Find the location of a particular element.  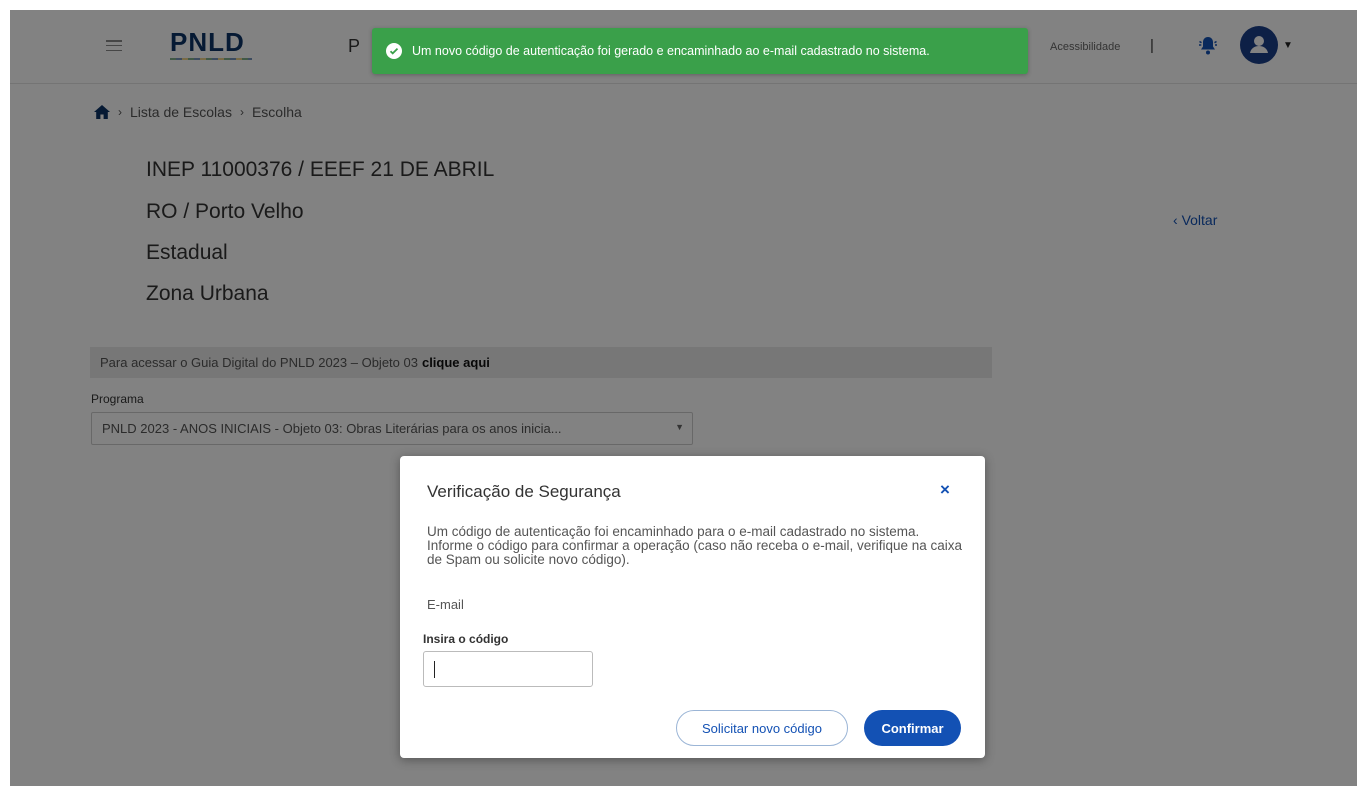

text-cursor is located at coordinates (434, 669).